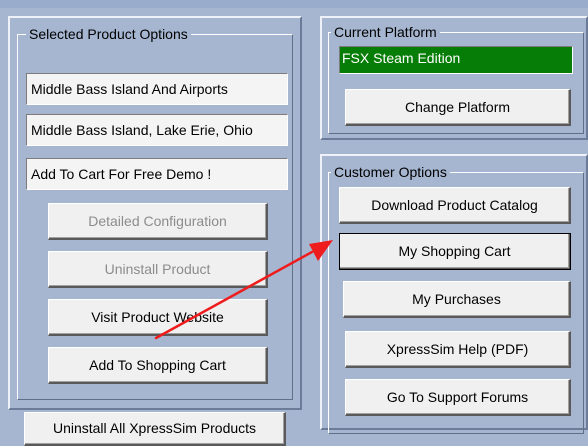 Image resolution: width=588 pixels, height=446 pixels. What do you see at coordinates (455, 251) in the screenshot?
I see `my-shopping-cart-button: My Shopping Cart` at bounding box center [455, 251].